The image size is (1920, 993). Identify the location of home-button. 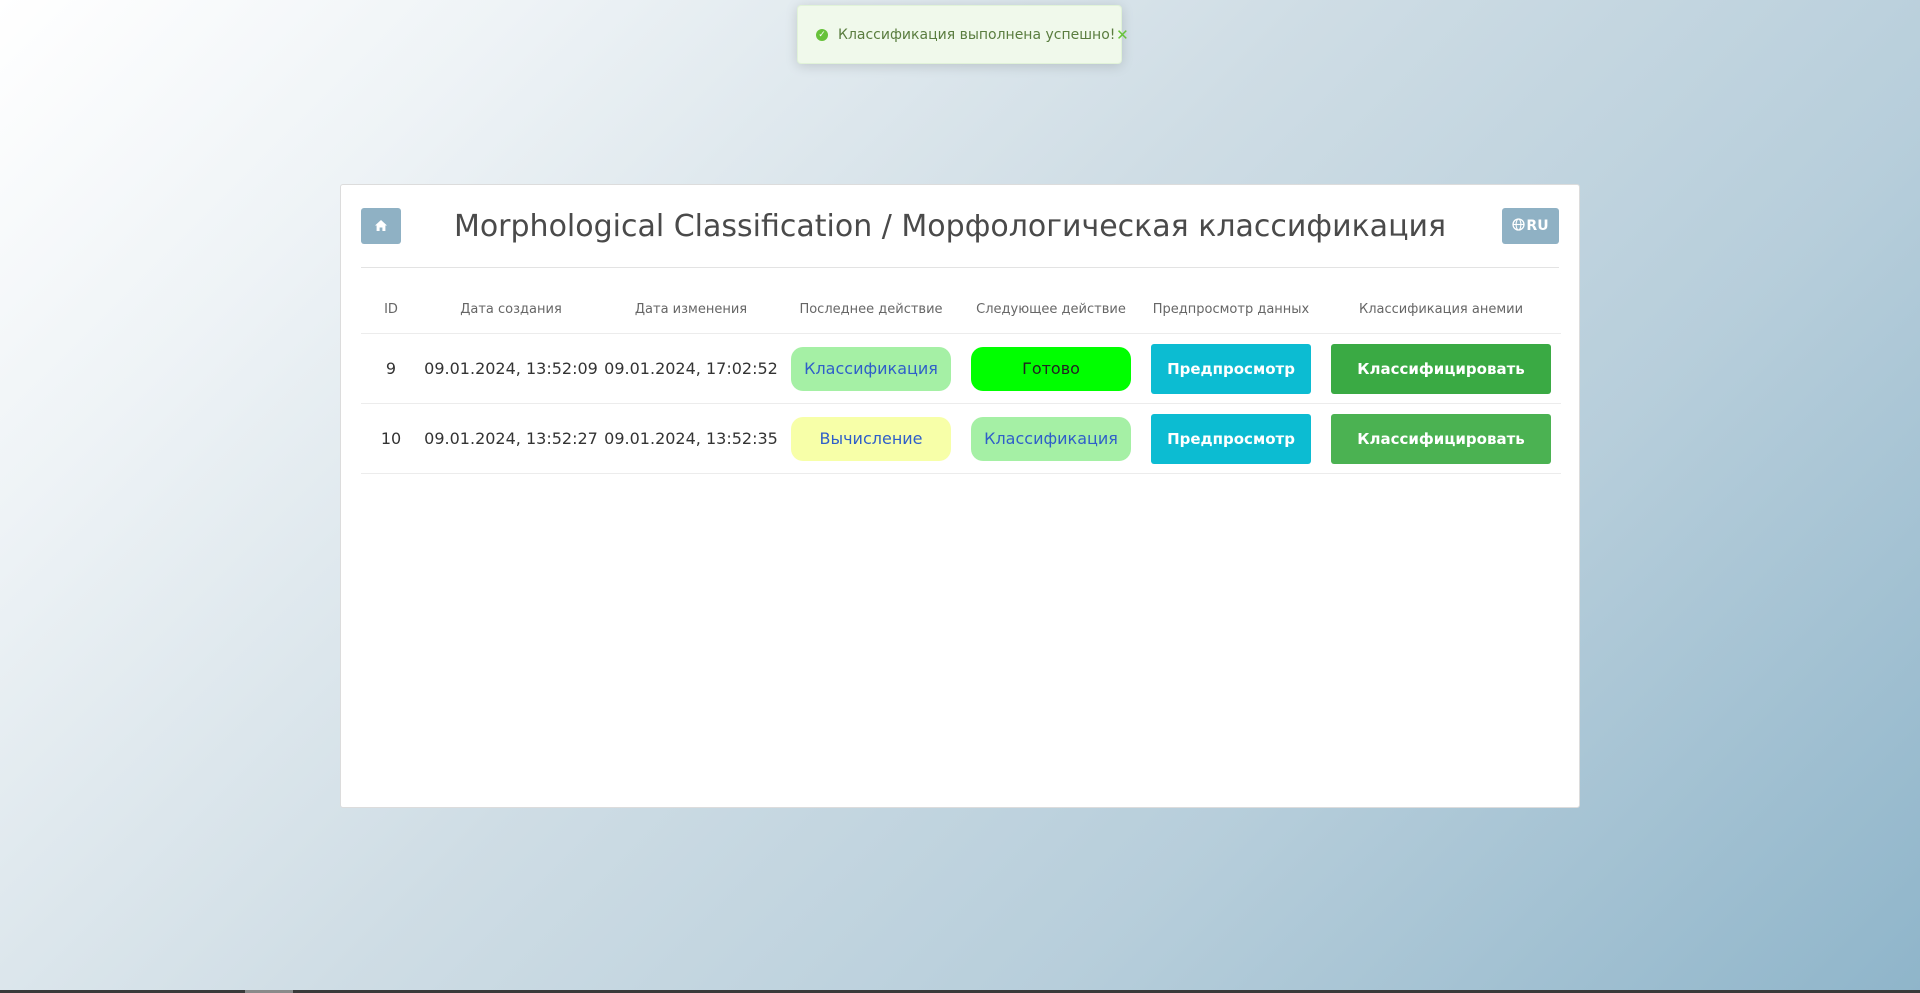
(381, 226).